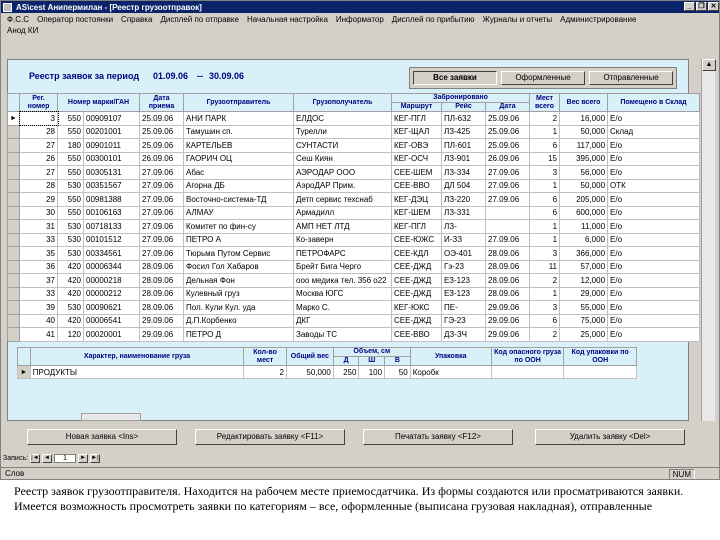 Image resolution: width=720 pixels, height=540 pixels. I want to click on cell-shipper: АЛМАУ, so click(238, 212).